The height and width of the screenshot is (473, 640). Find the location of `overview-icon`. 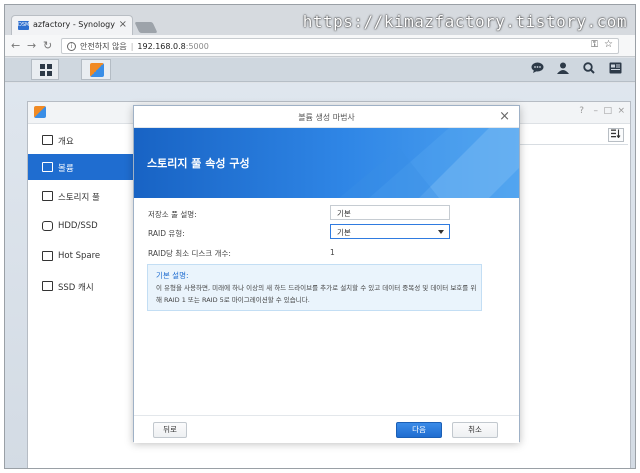

overview-icon is located at coordinates (47, 140).